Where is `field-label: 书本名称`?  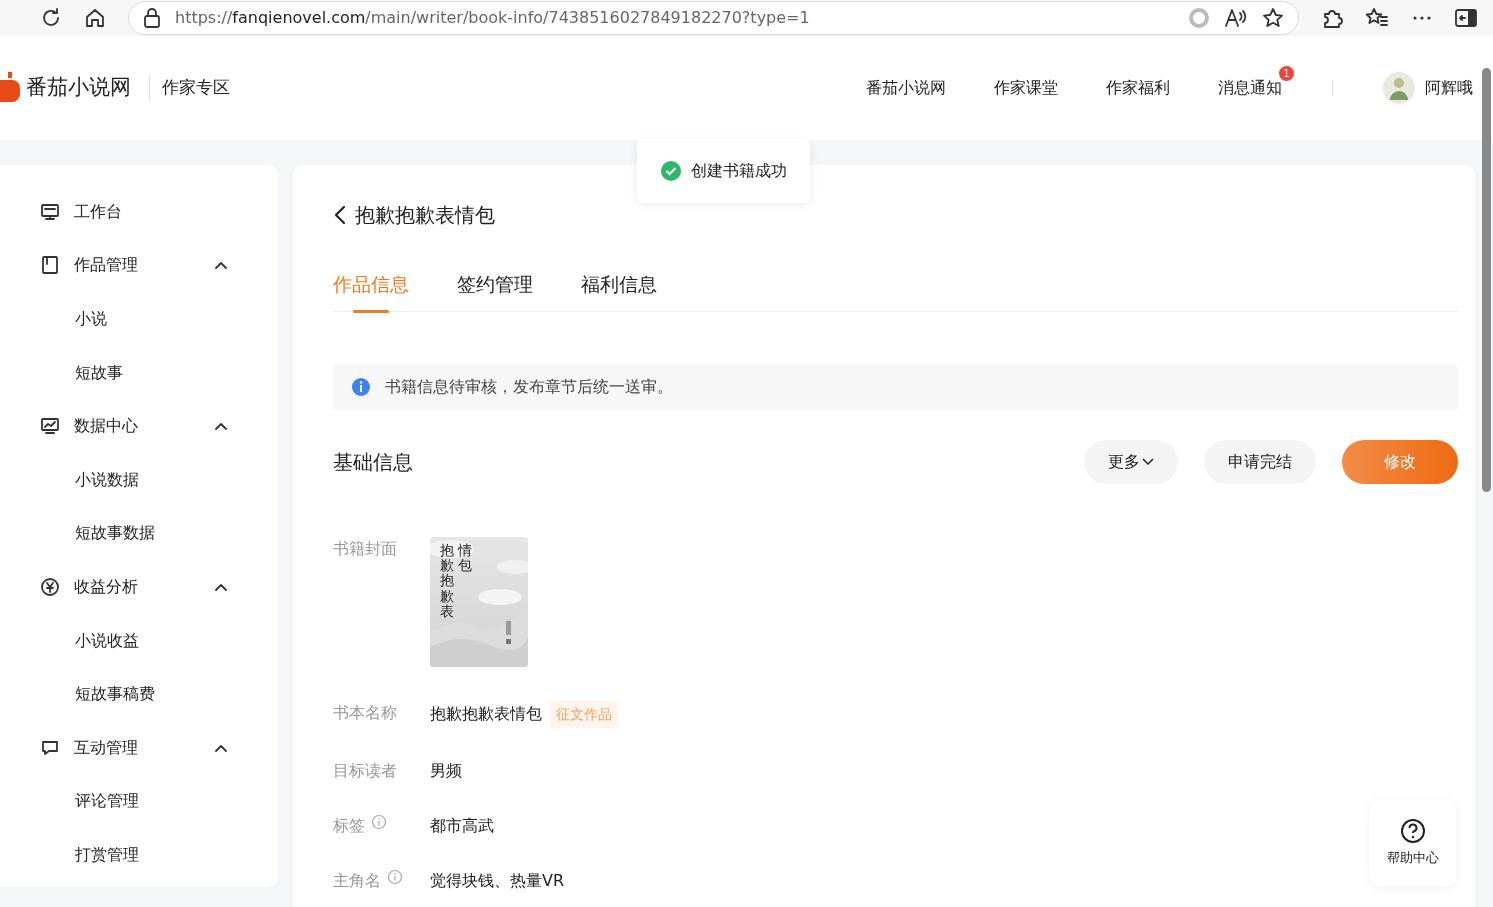
field-label: 书本名称 is located at coordinates (365, 712).